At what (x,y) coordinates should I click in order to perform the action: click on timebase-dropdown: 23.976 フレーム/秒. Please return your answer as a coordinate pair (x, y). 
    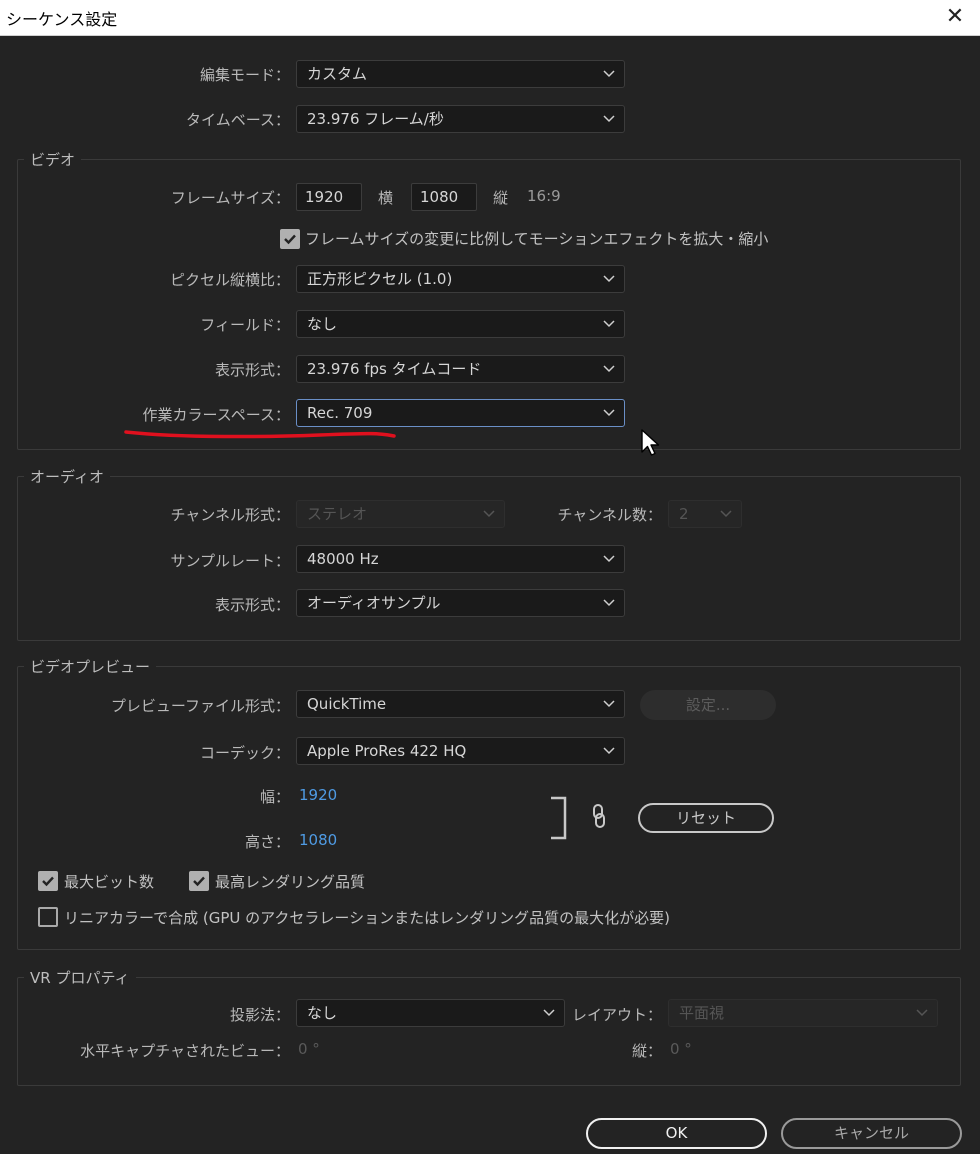
    Looking at the image, I should click on (460, 119).